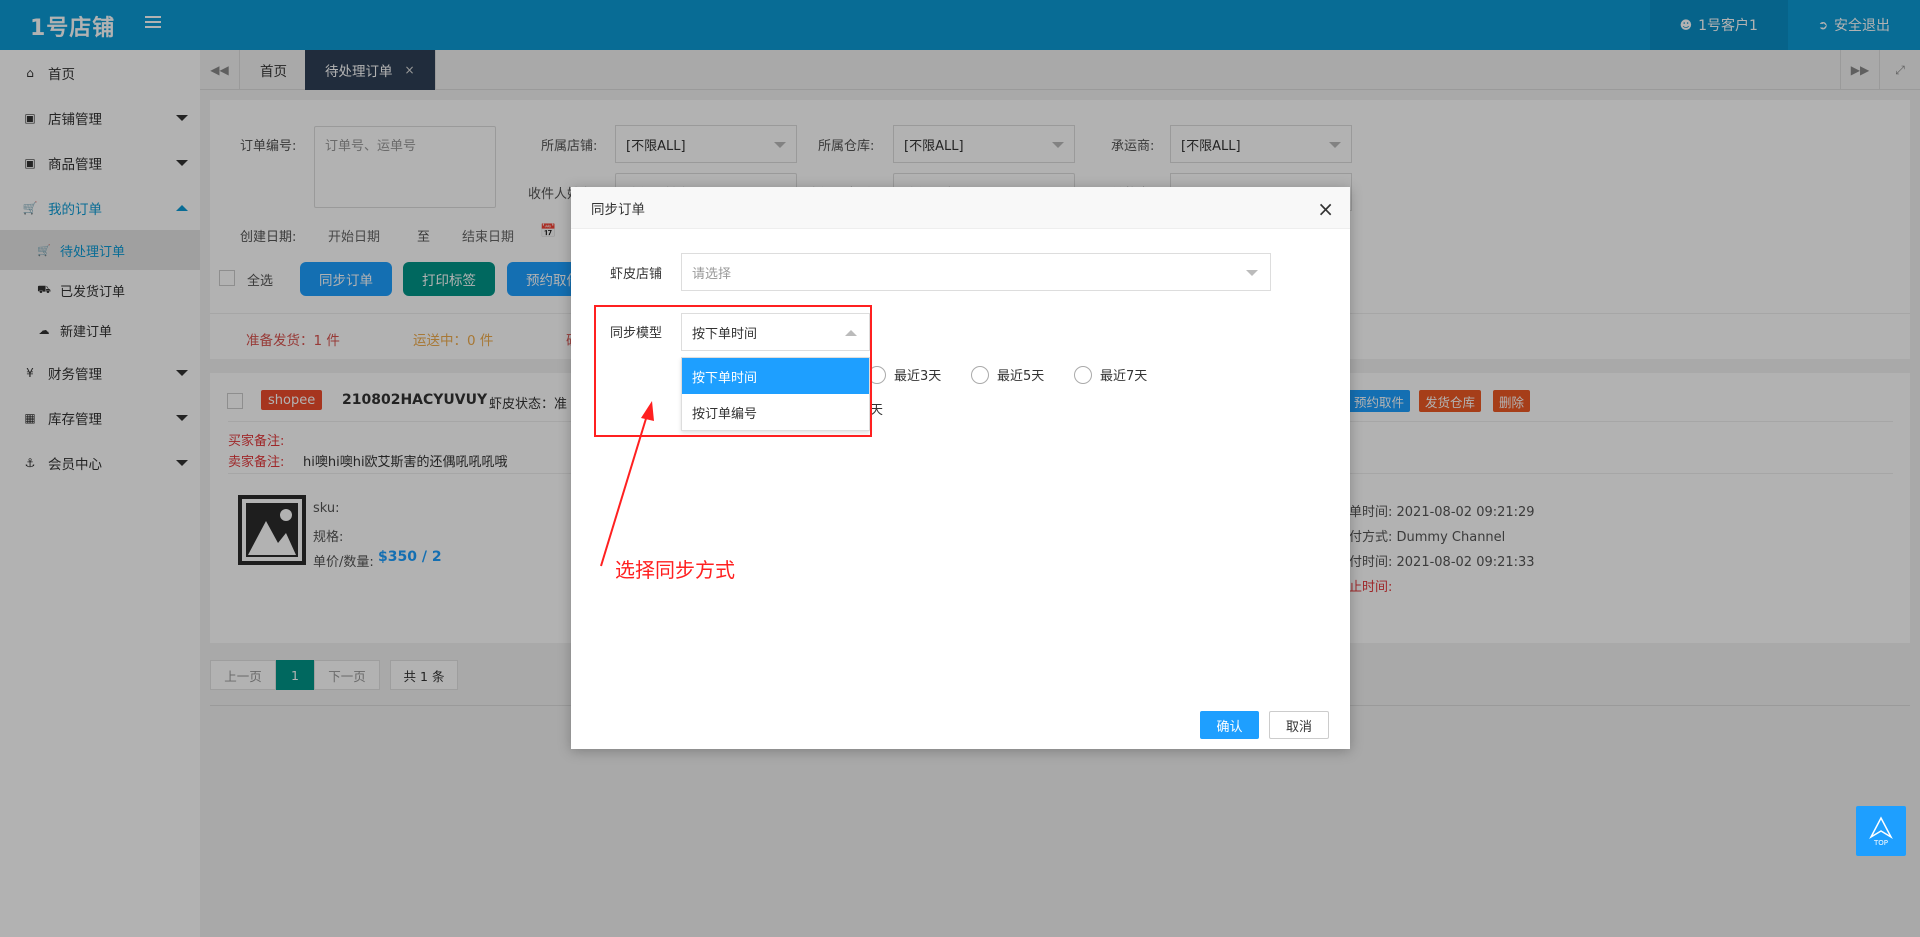 Image resolution: width=1920 pixels, height=937 pixels. I want to click on top-label: TOP, so click(1880, 843).